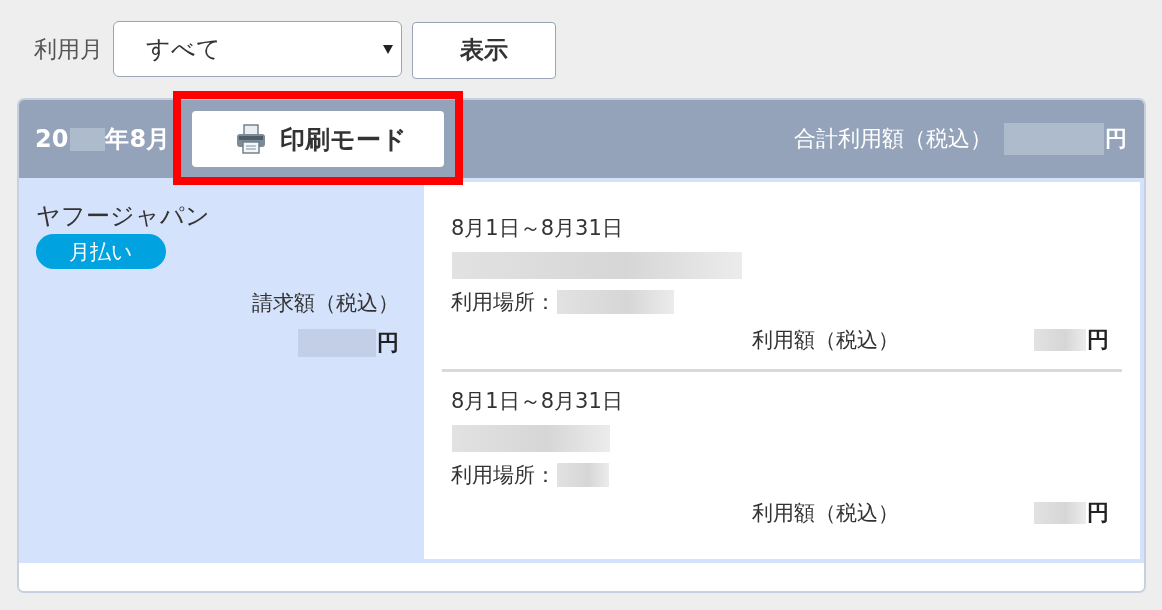  I want to click on total-label: 合計利用額（税込）, so click(893, 139).